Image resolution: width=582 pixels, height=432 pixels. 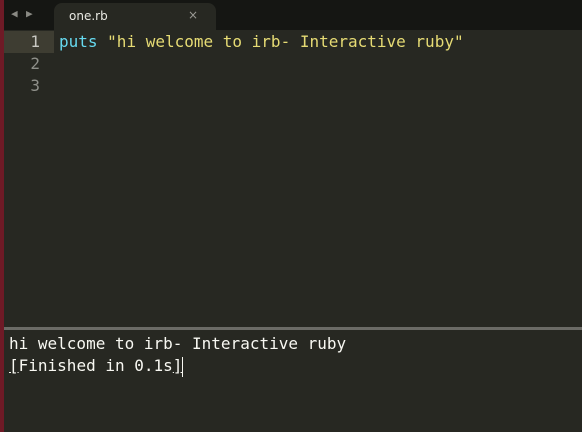 I want to click on line-number: 3, so click(x=35, y=85).